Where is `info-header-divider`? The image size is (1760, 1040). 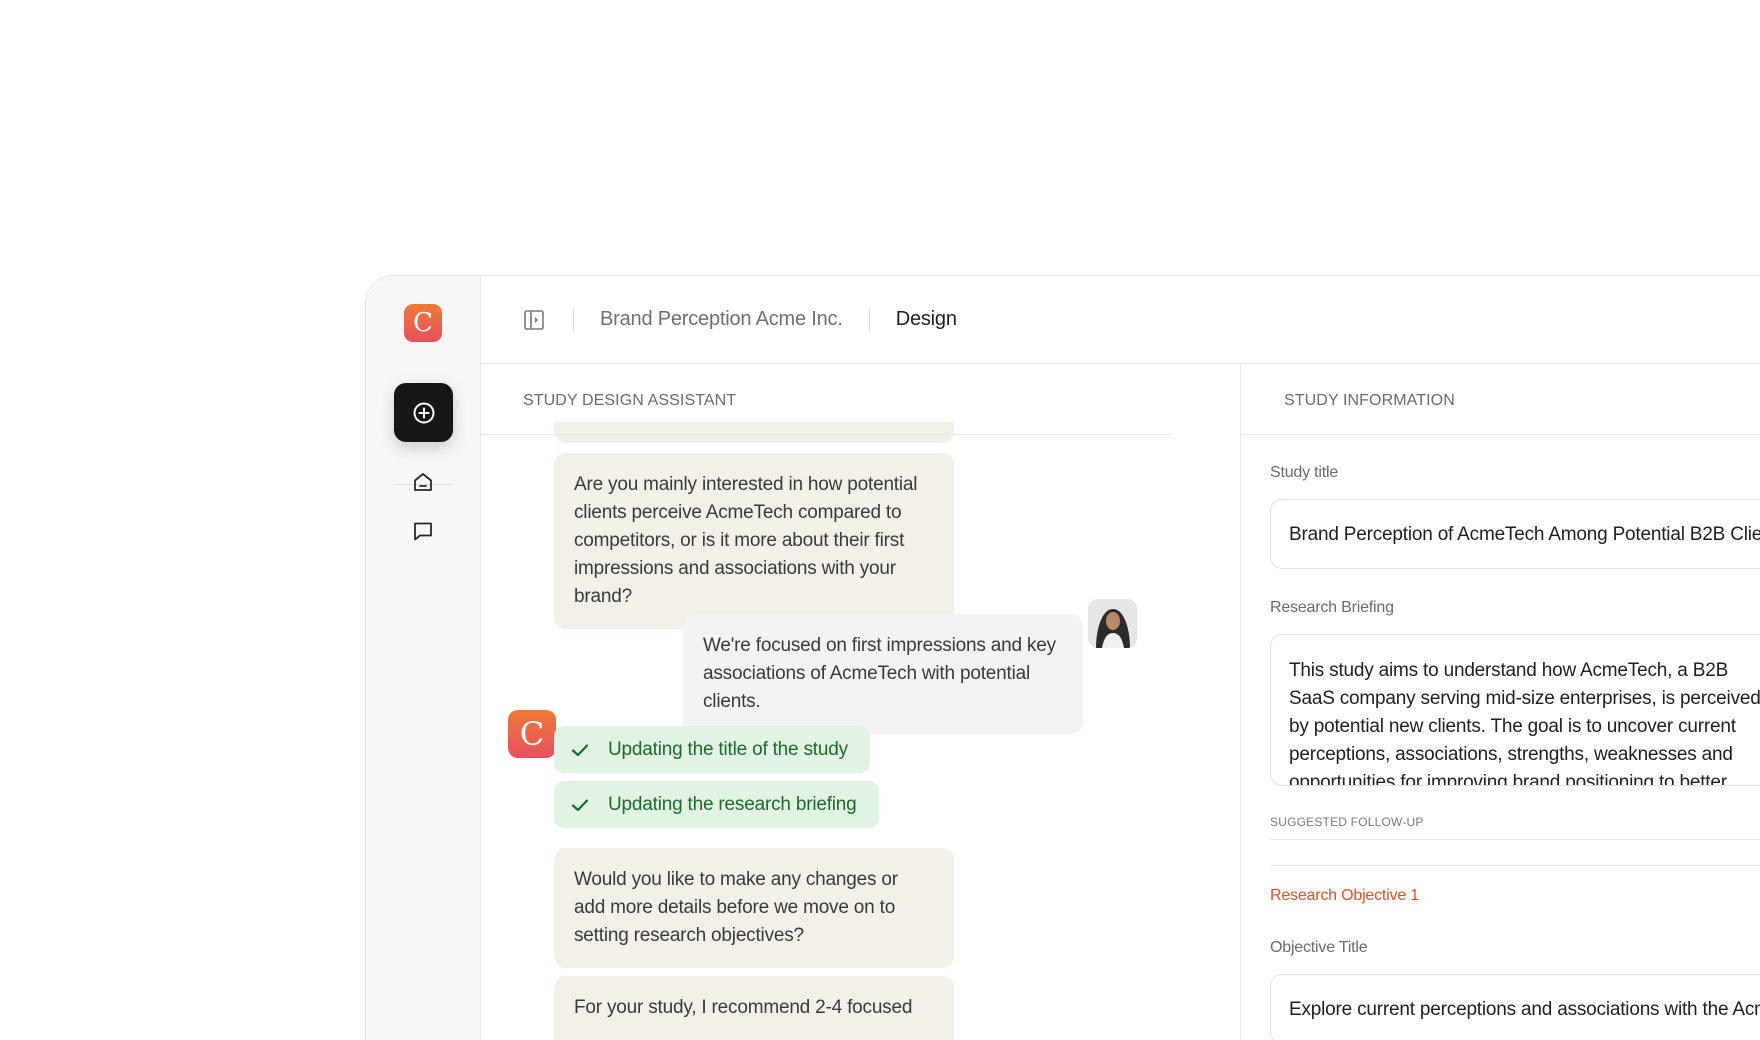 info-header-divider is located at coordinates (1501, 434).